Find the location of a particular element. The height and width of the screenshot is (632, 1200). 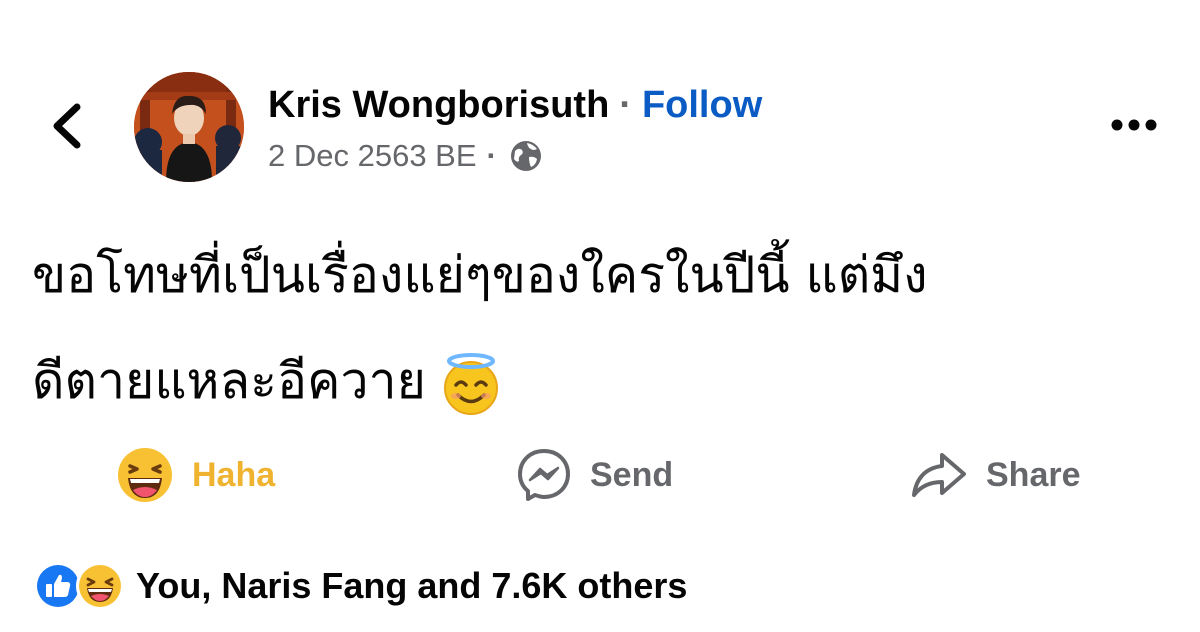

share-button: Share is located at coordinates (995, 475).